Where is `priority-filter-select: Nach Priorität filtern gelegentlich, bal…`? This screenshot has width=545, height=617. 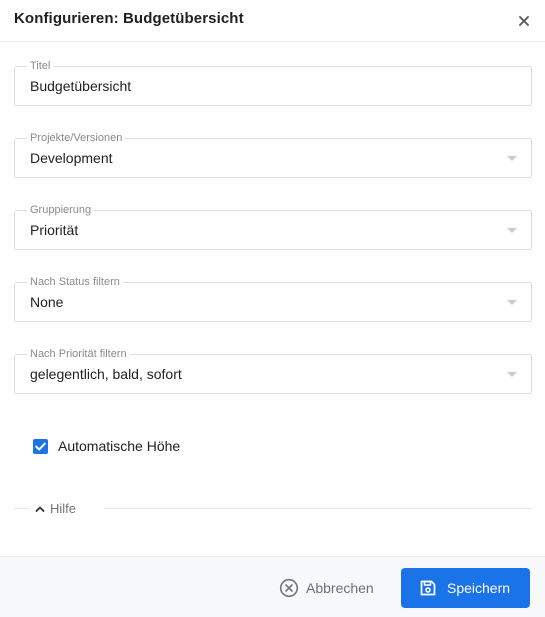 priority-filter-select: Nach Priorität filtern gelegentlich, bal… is located at coordinates (273, 371).